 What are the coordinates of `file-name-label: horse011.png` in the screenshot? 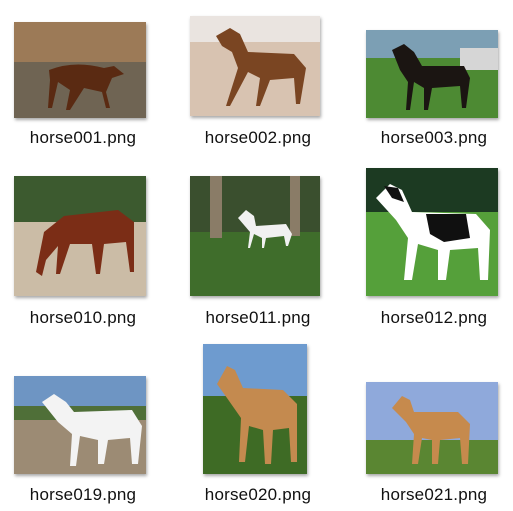 It's located at (258, 317).